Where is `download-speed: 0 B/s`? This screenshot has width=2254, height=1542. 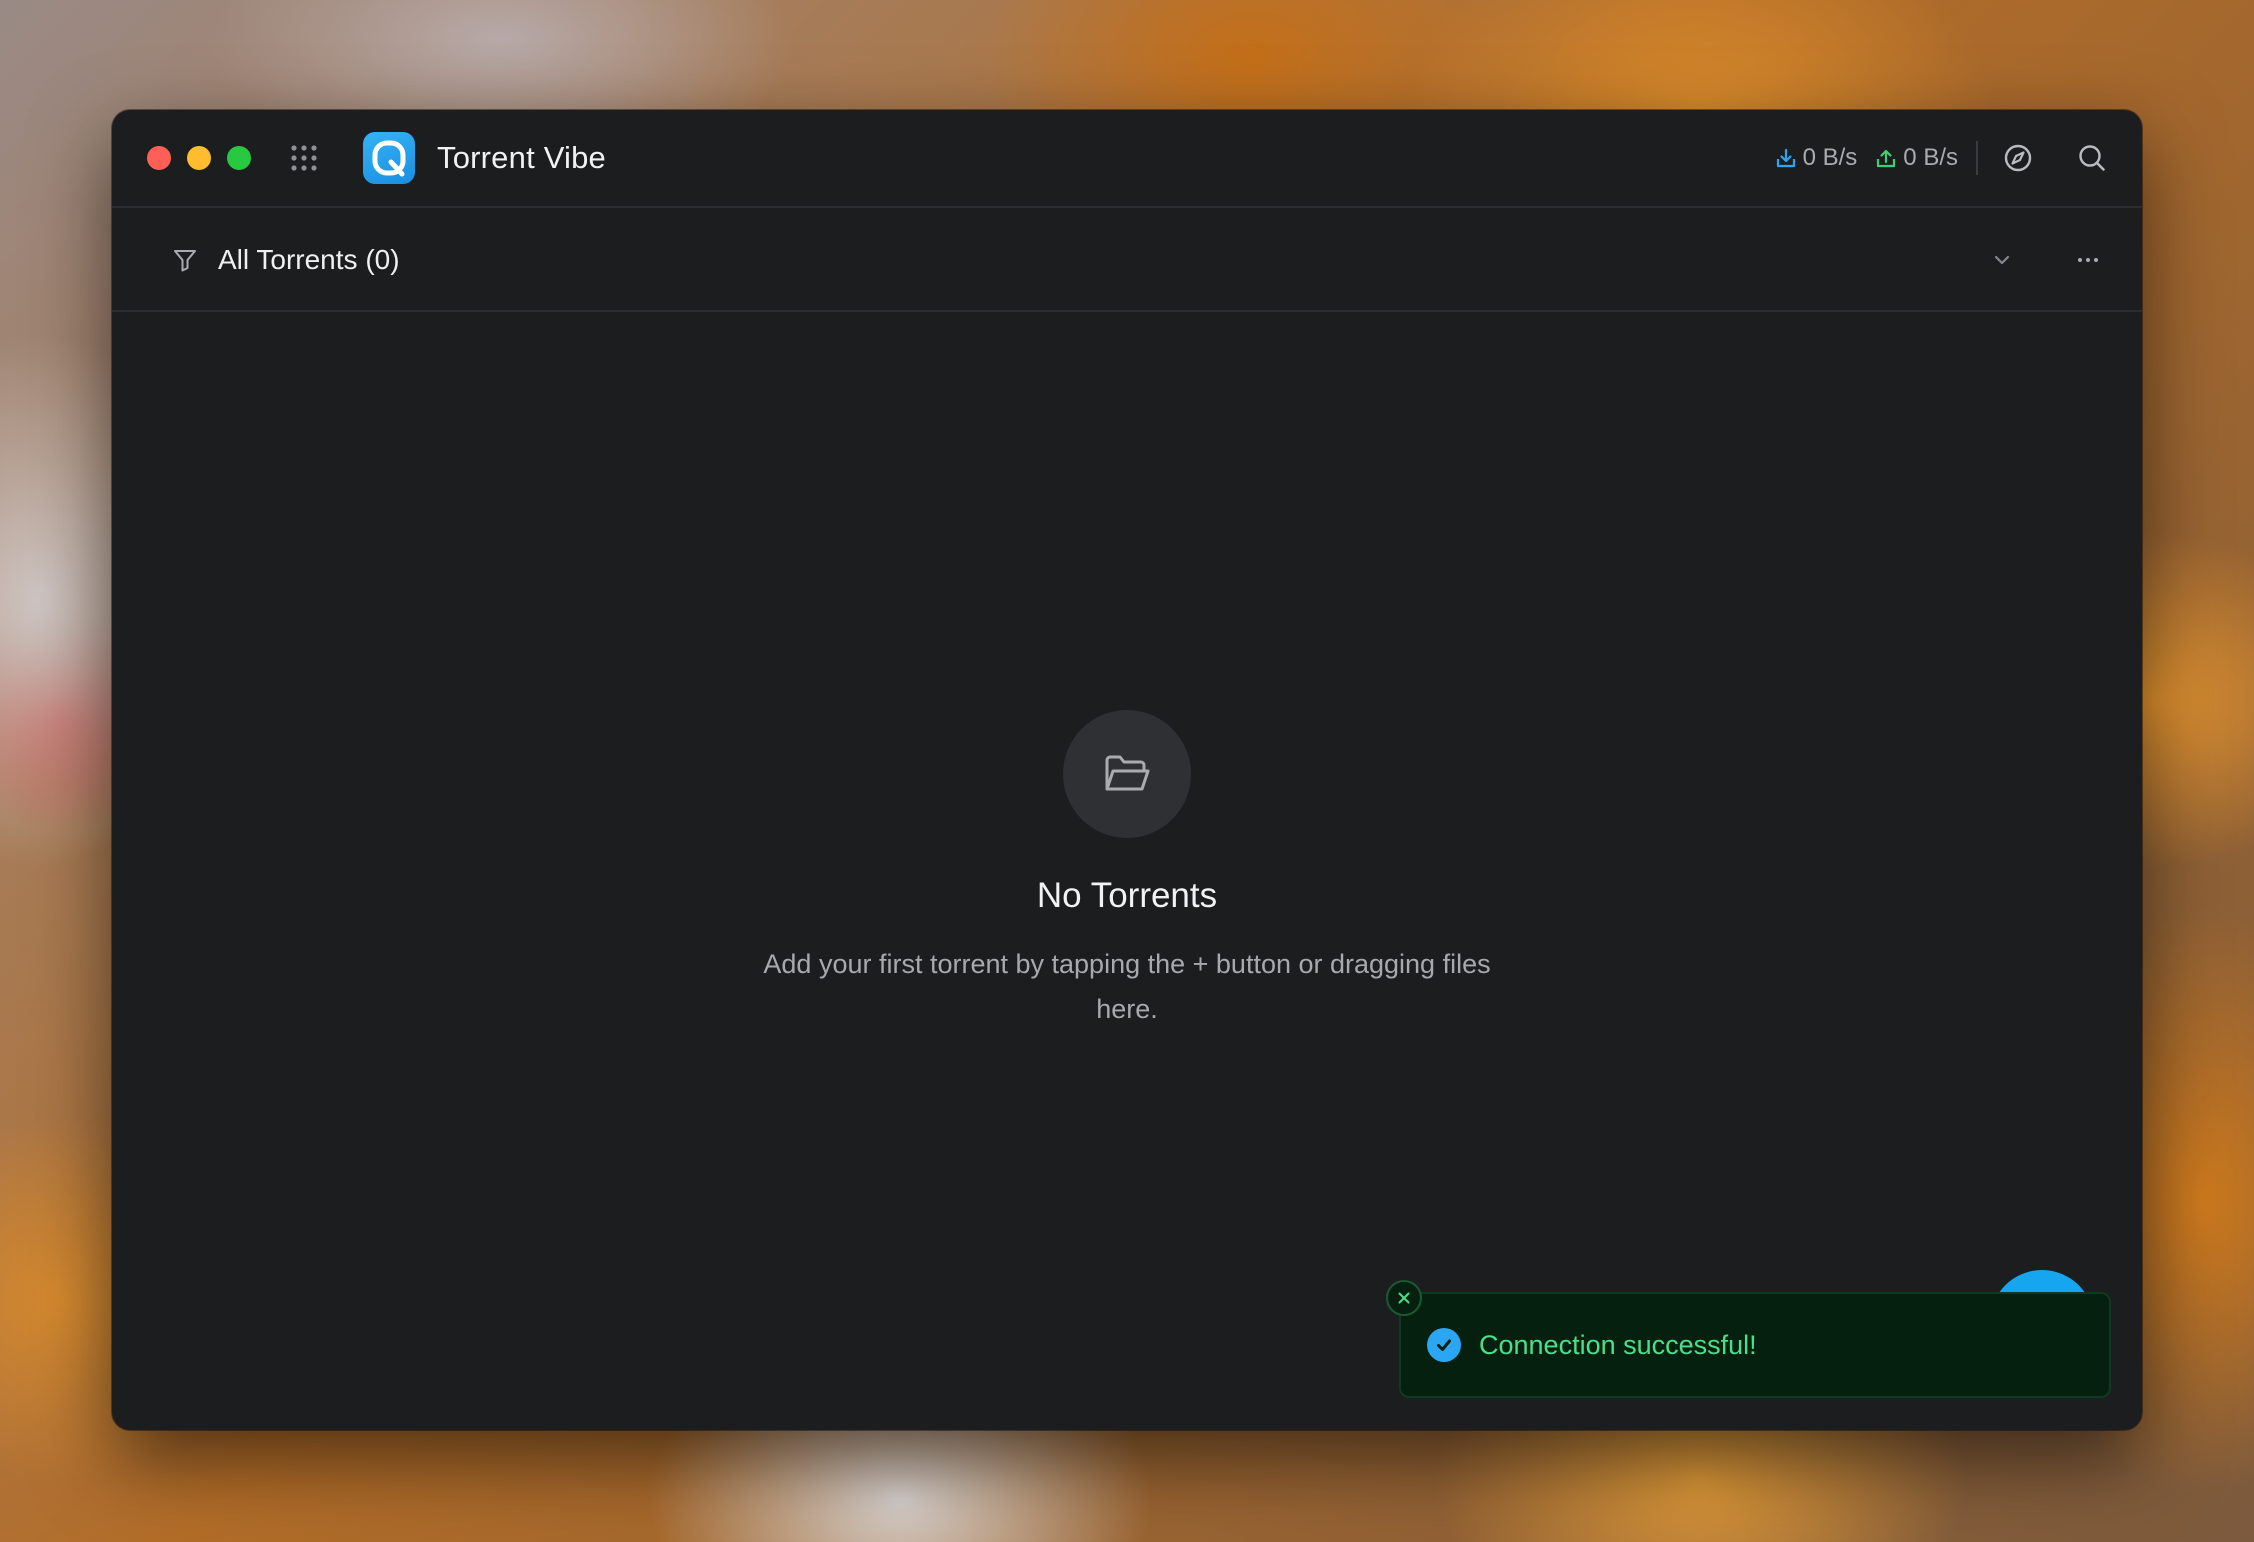 download-speed: 0 B/s is located at coordinates (1816, 158).